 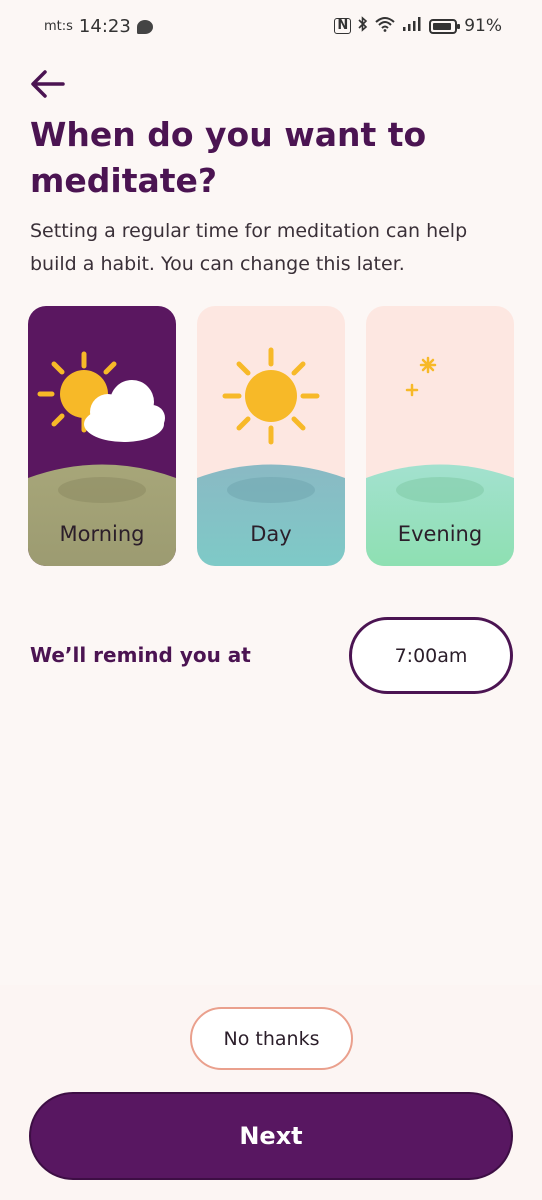 What do you see at coordinates (104, 26) in the screenshot?
I see `status-time: 14:23` at bounding box center [104, 26].